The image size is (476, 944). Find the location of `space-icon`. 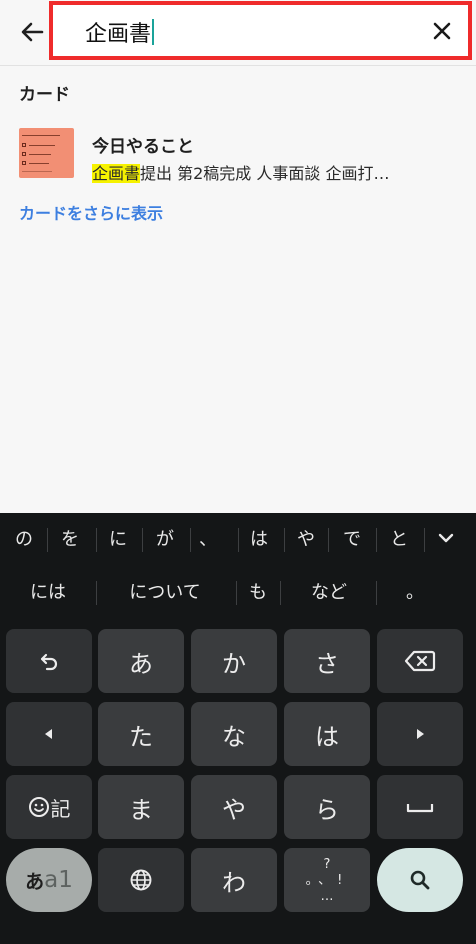

space-icon is located at coordinates (420, 808).